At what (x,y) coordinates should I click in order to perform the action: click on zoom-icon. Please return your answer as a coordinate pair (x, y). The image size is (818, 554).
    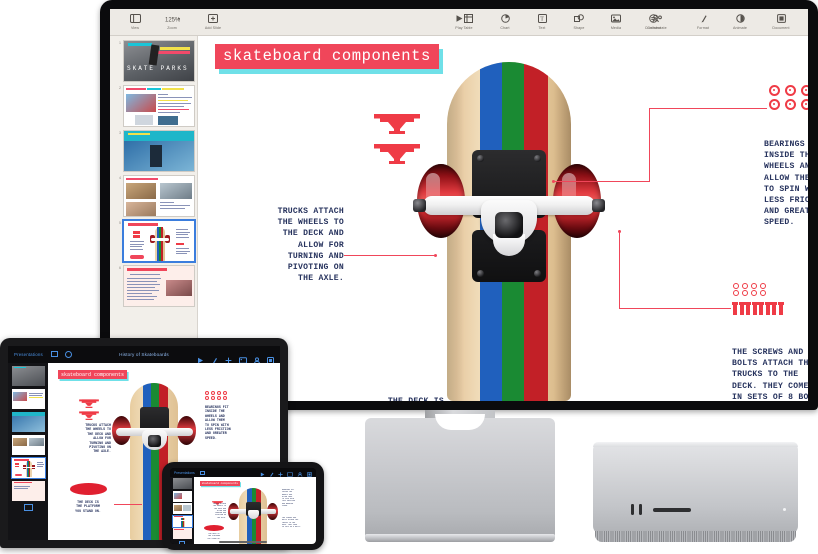
    Looking at the image, I should click on (68, 354).